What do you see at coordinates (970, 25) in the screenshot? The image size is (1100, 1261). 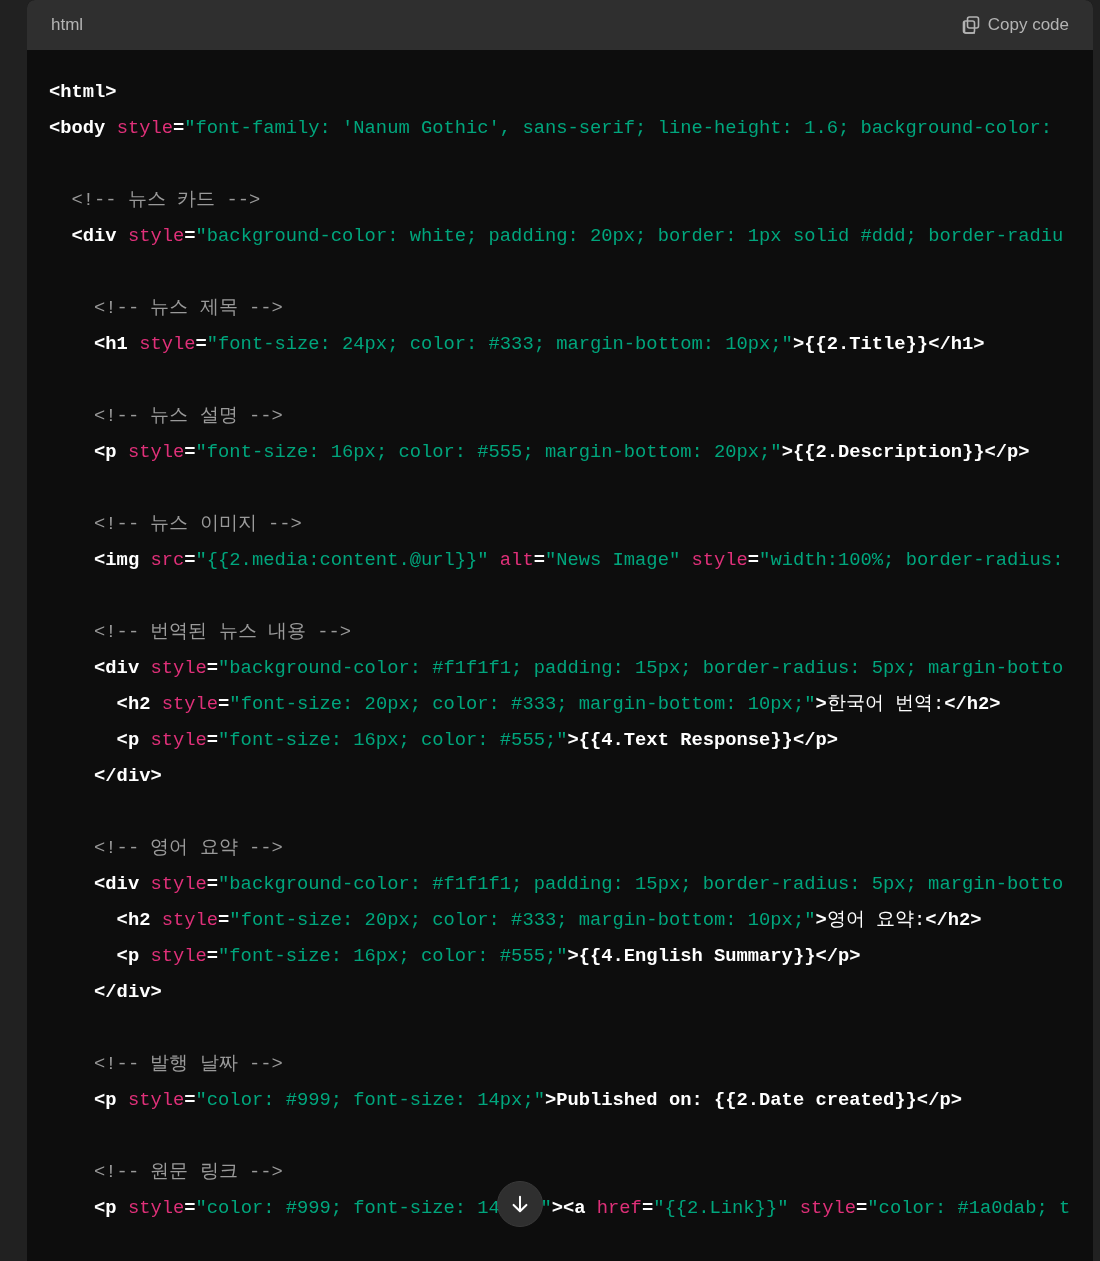 I see `copy-icon` at bounding box center [970, 25].